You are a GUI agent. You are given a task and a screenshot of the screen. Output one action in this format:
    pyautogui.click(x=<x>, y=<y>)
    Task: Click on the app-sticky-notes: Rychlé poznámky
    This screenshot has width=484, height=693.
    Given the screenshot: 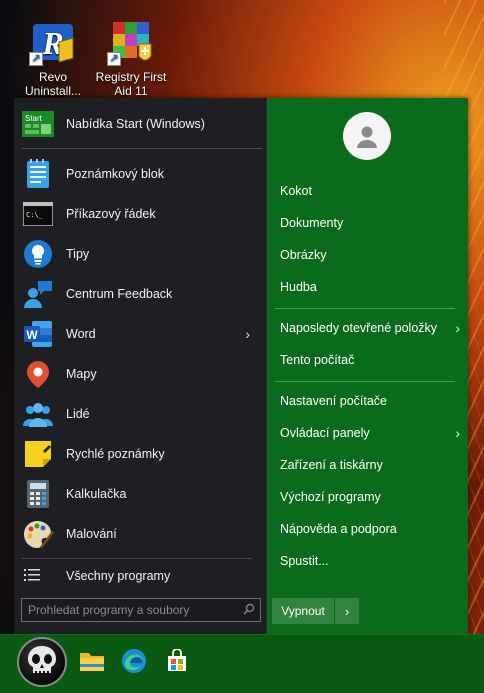 What is the action you would take?
    pyautogui.click(x=142, y=454)
    